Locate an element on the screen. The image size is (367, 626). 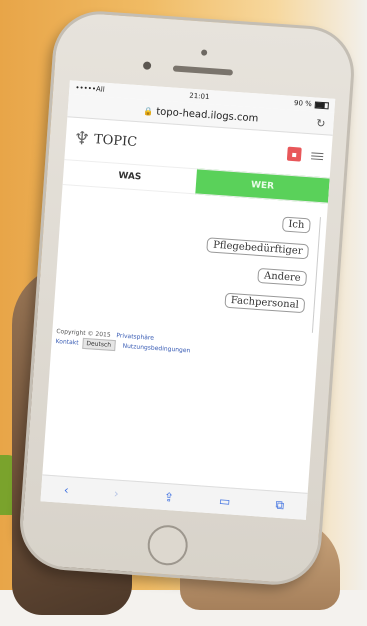
carrier-label: •••••All is located at coordinates (90, 88).